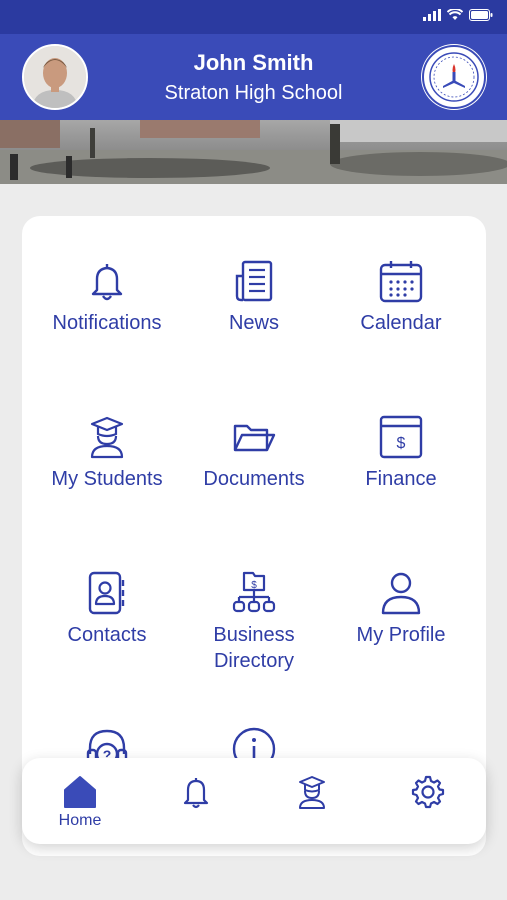 The image size is (507, 900). I want to click on contacts-icon, so click(106, 593).